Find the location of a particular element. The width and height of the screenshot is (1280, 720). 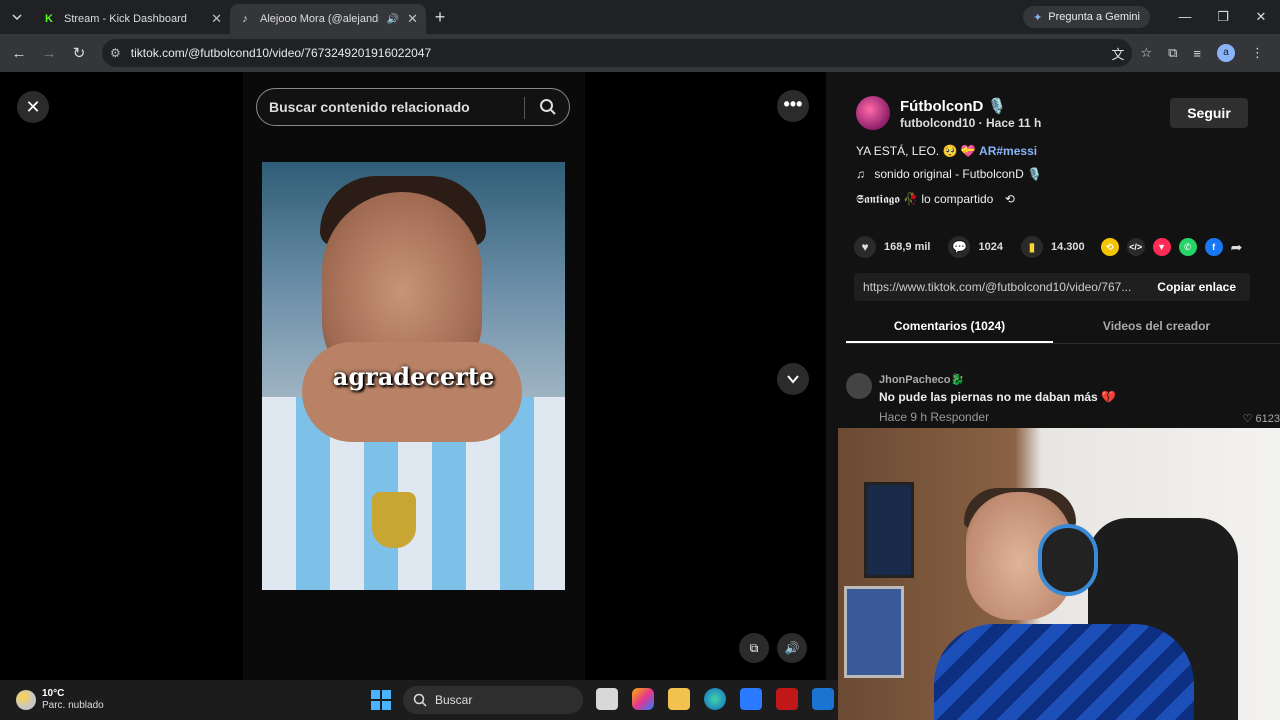

facebook-icon: f is located at coordinates (1213, 247).